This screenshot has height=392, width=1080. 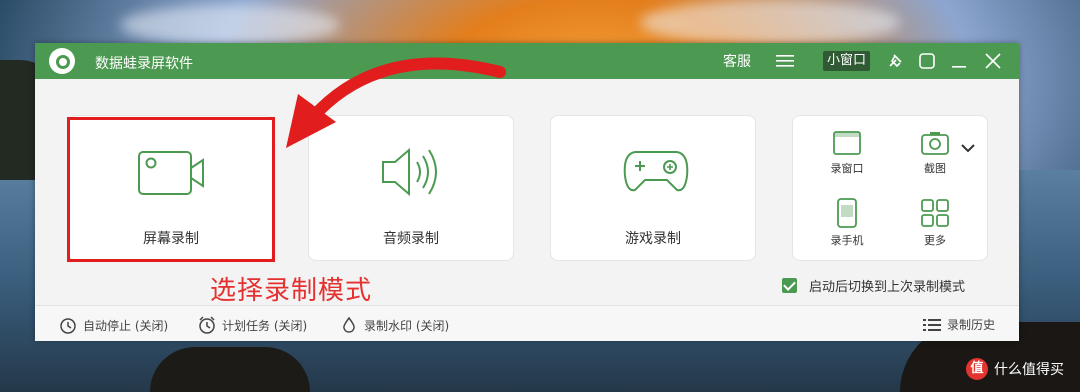 What do you see at coordinates (411, 239) in the screenshot?
I see `audio-recording-label: 音频录制` at bounding box center [411, 239].